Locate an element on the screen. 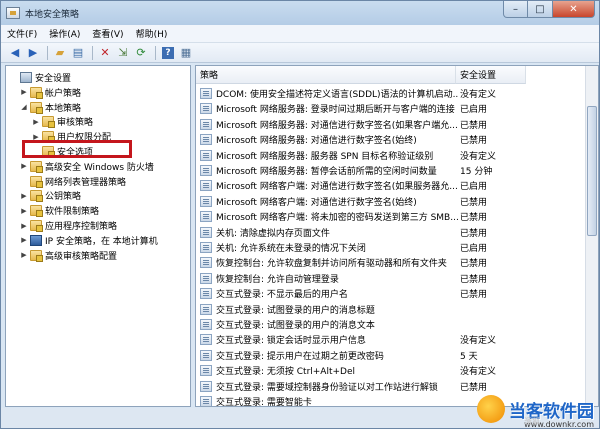 Image resolution: width=600 pixels, height=429 pixels. tree-item: ▶ 帐户策略 is located at coordinates (50, 92).